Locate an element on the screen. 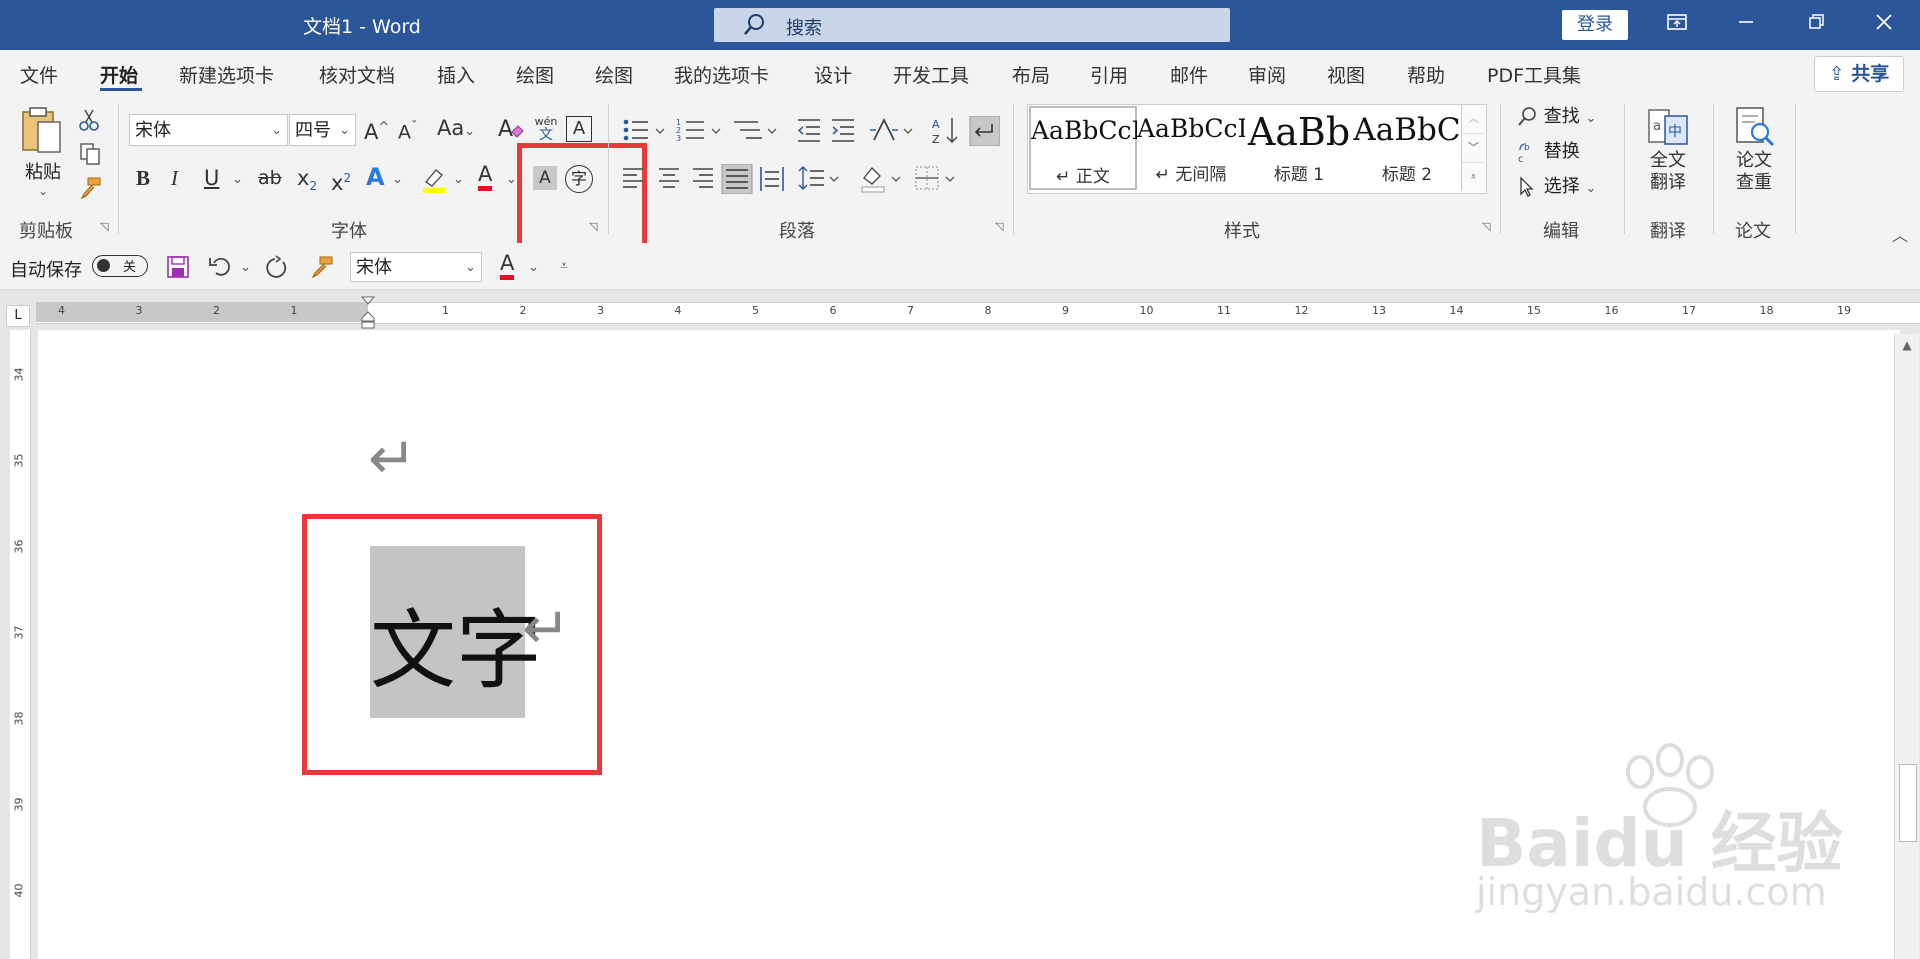  bold-button: B is located at coordinates (143, 178).